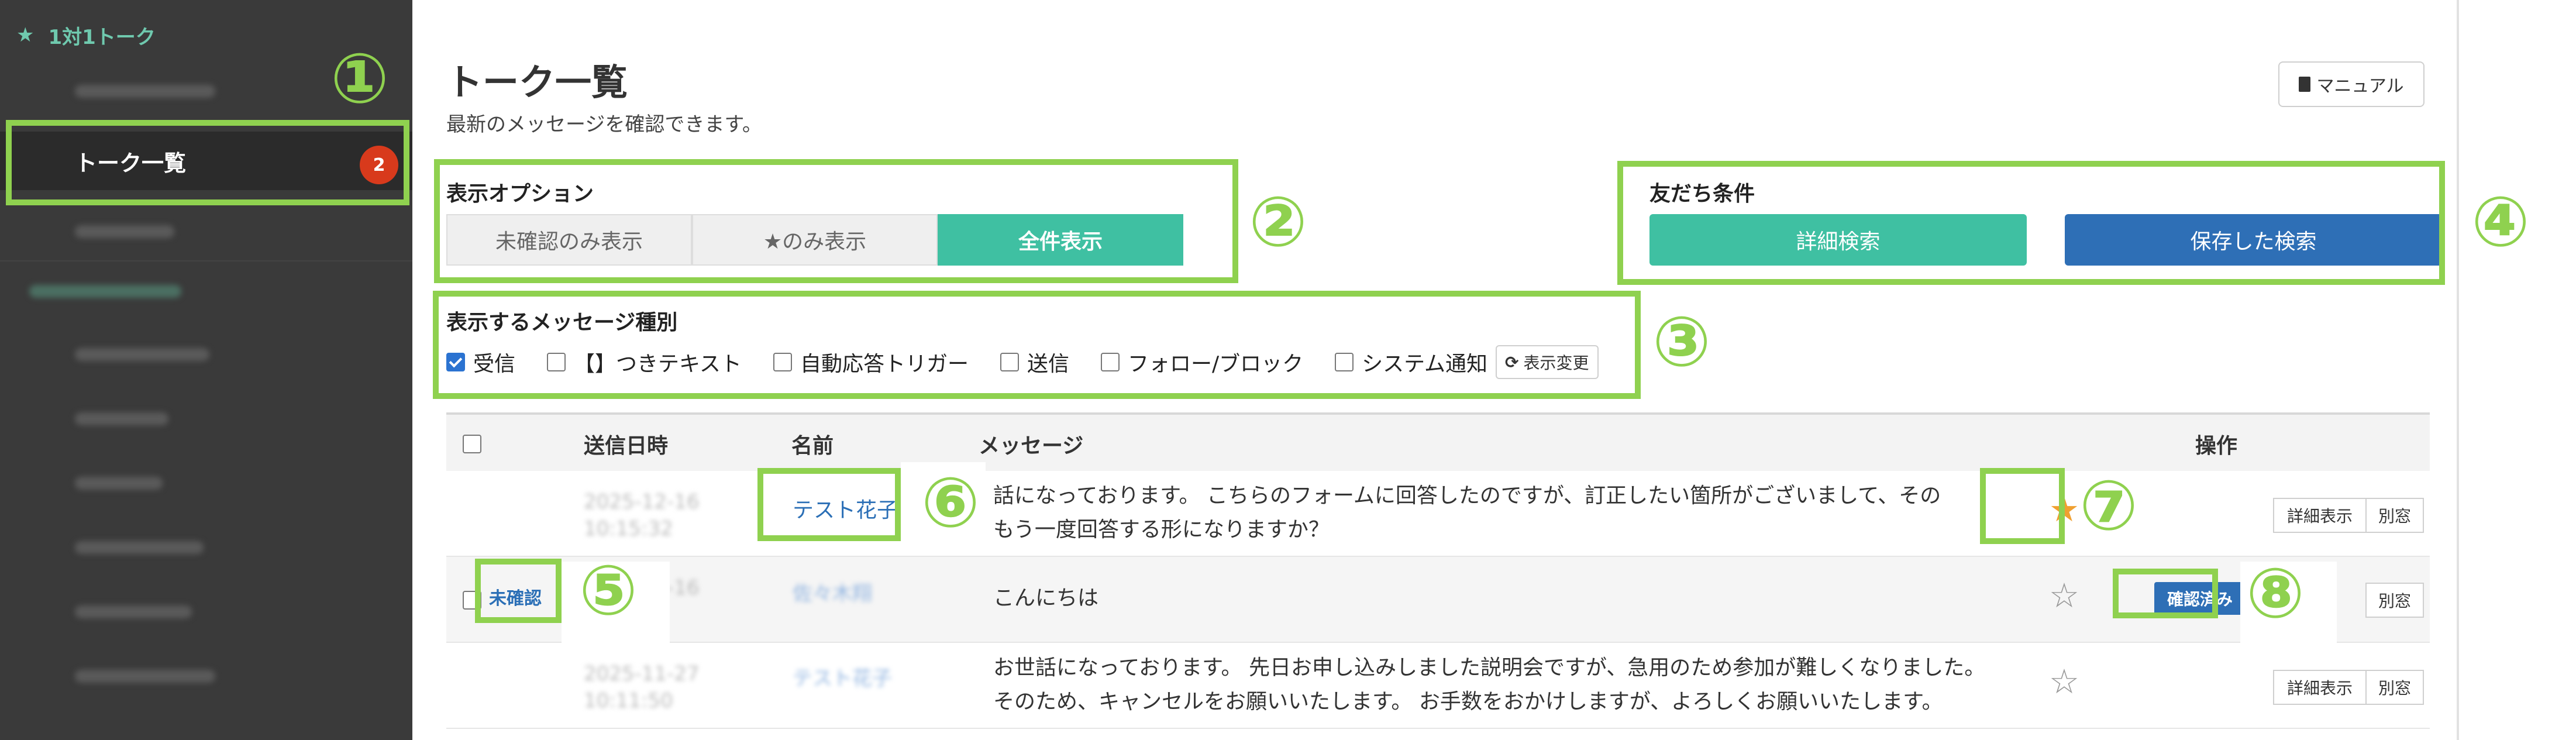 This screenshot has height=740, width=2576. I want to click on row-datetime: 2025-11-27 10:11:50, so click(642, 687).